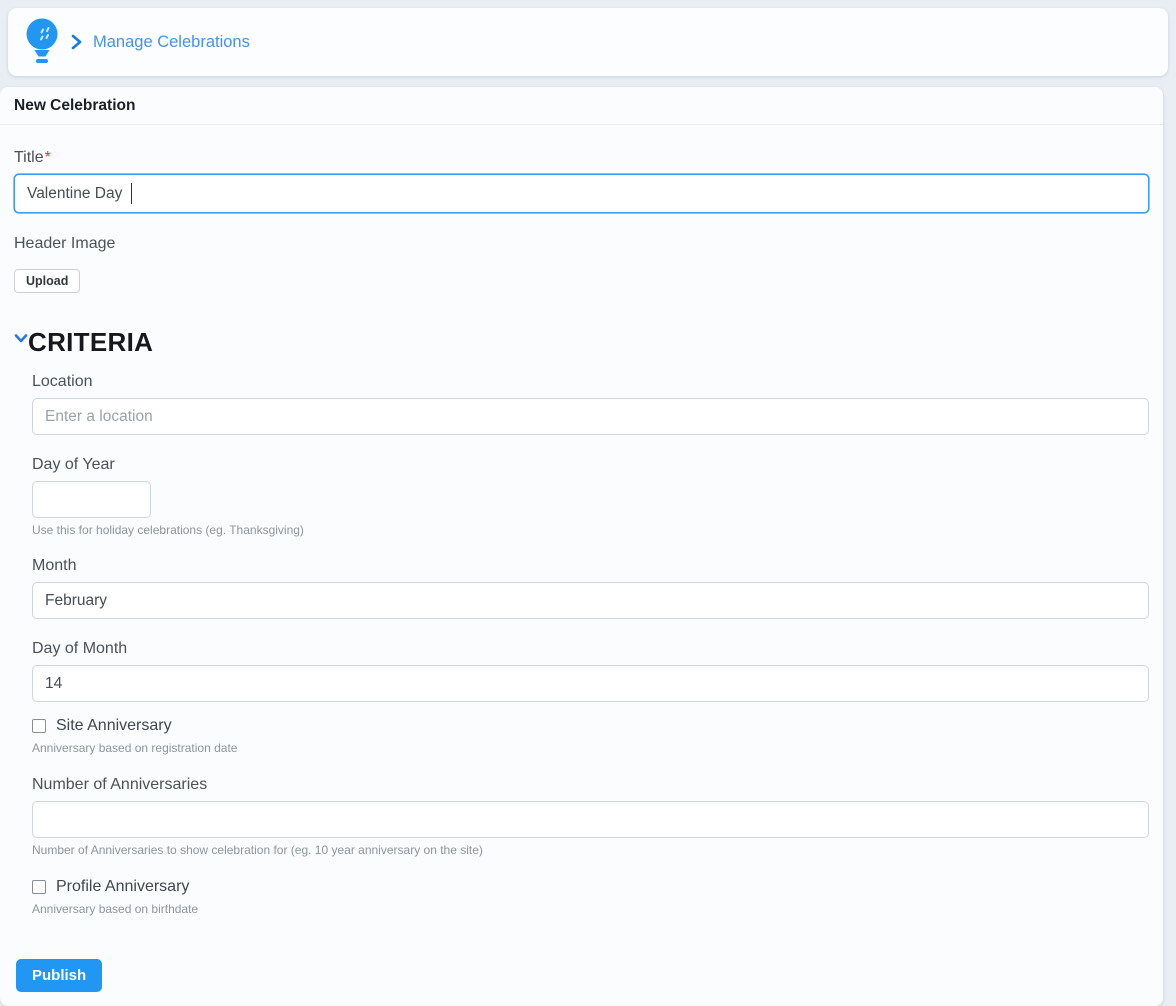 Image resolution: width=1176 pixels, height=1006 pixels. What do you see at coordinates (21, 340) in the screenshot?
I see `chevron-down-icon` at bounding box center [21, 340].